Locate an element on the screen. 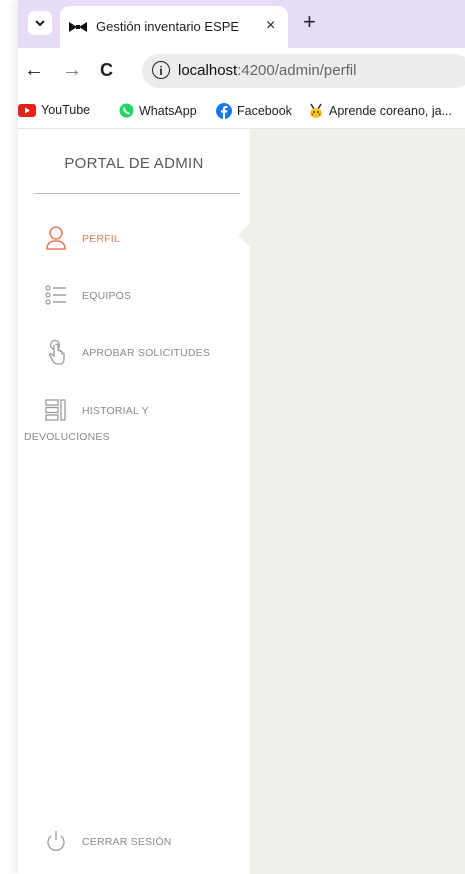  bookmark-whatsapp: WhatsApp is located at coordinates (158, 110).